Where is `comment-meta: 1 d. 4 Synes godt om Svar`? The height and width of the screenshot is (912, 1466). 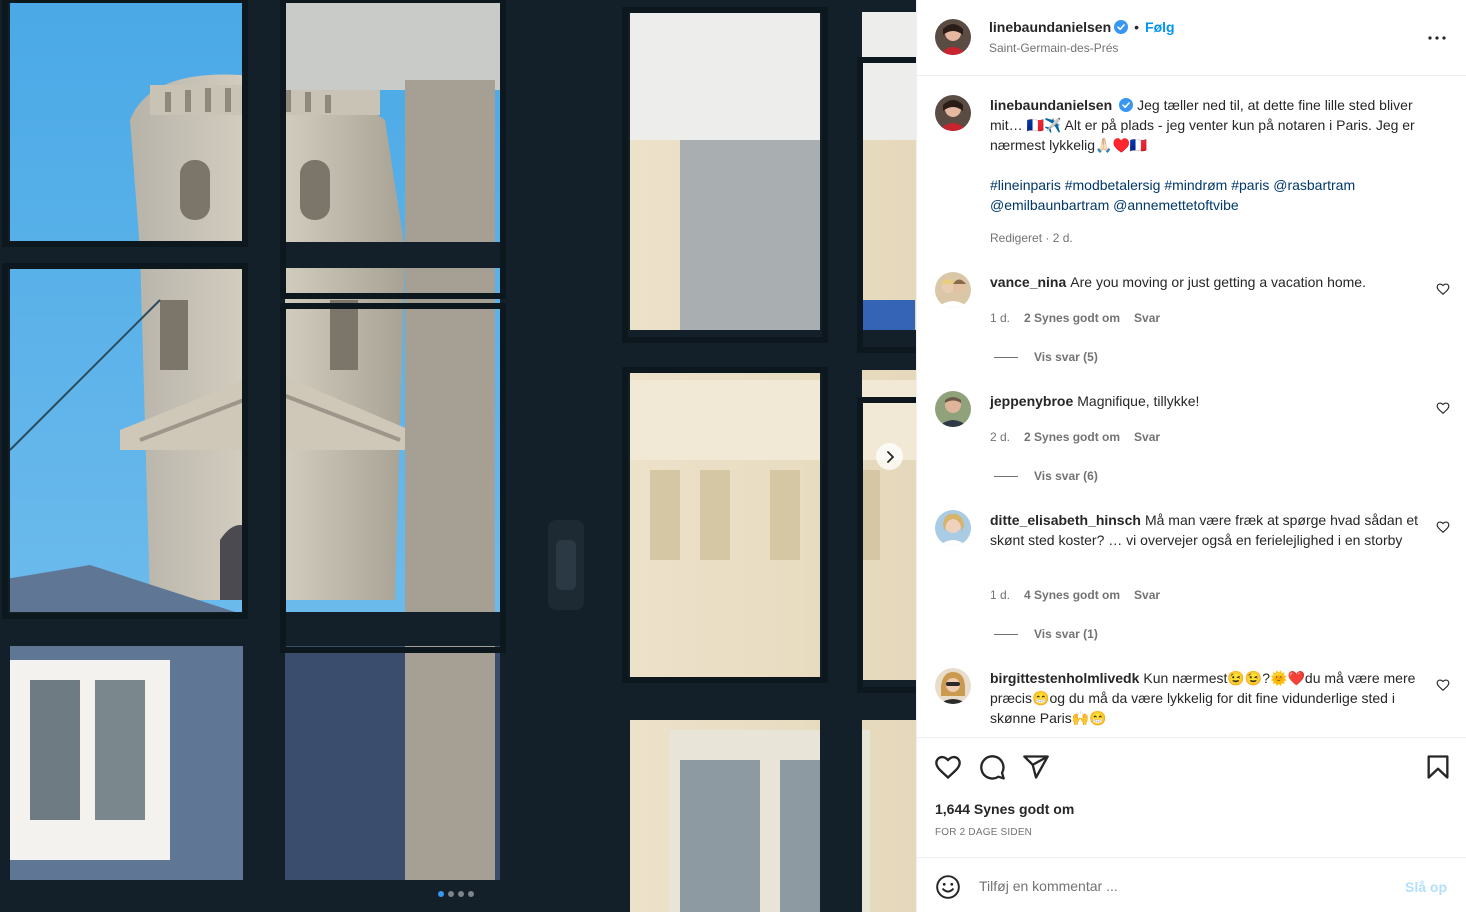
comment-meta: 1 d. 4 Synes godt om Svar is located at coordinates (1075, 595).